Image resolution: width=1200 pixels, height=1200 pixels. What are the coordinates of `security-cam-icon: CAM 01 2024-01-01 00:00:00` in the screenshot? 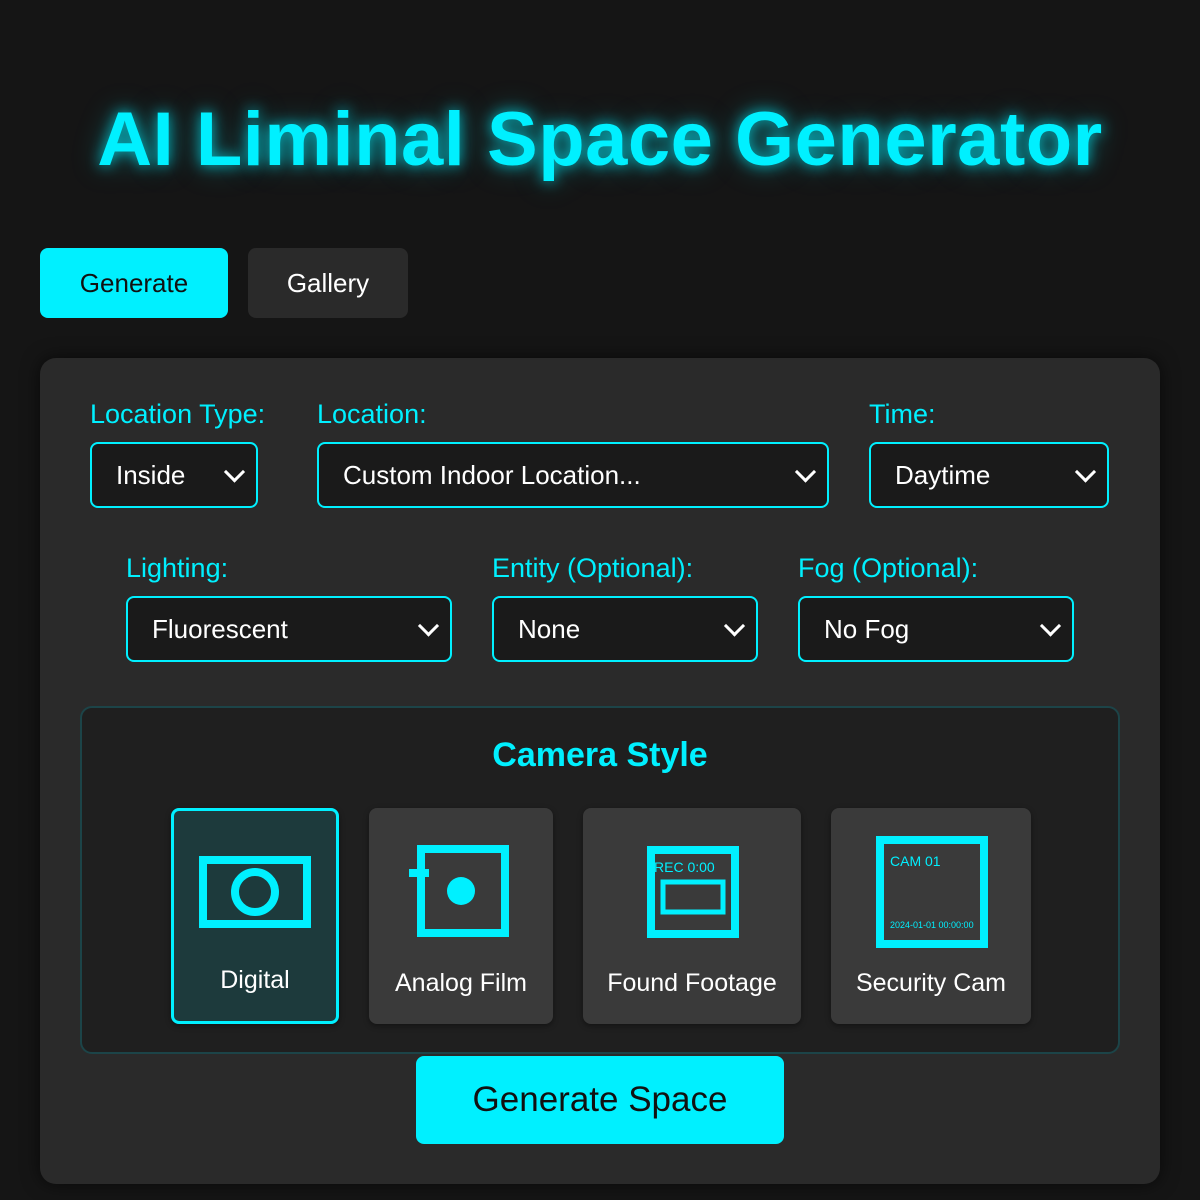 It's located at (932, 892).